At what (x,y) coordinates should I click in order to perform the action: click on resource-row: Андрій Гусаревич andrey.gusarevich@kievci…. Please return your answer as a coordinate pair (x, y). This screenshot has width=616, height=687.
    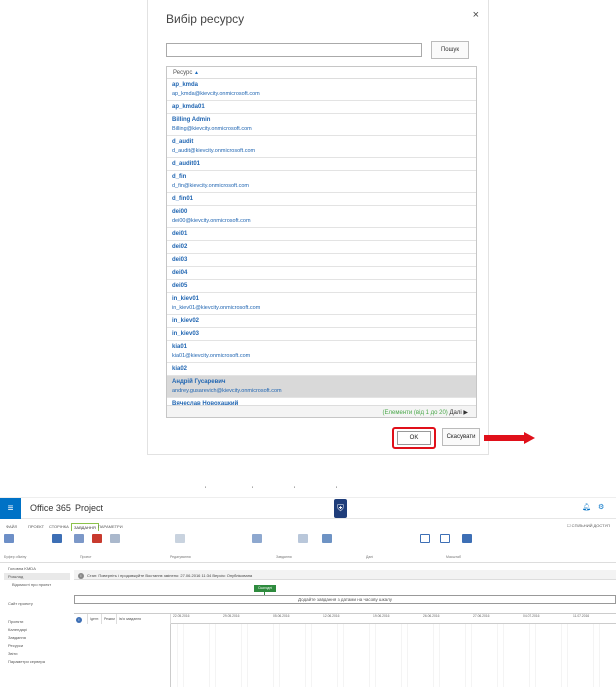
    Looking at the image, I should click on (321, 387).